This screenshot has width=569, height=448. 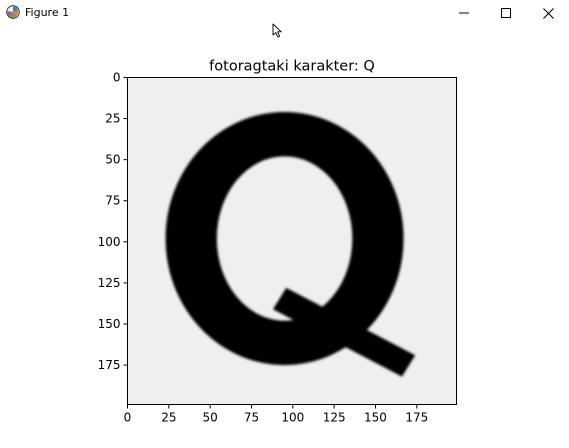 What do you see at coordinates (109, 283) in the screenshot?
I see `y-tick-label: 125` at bounding box center [109, 283].